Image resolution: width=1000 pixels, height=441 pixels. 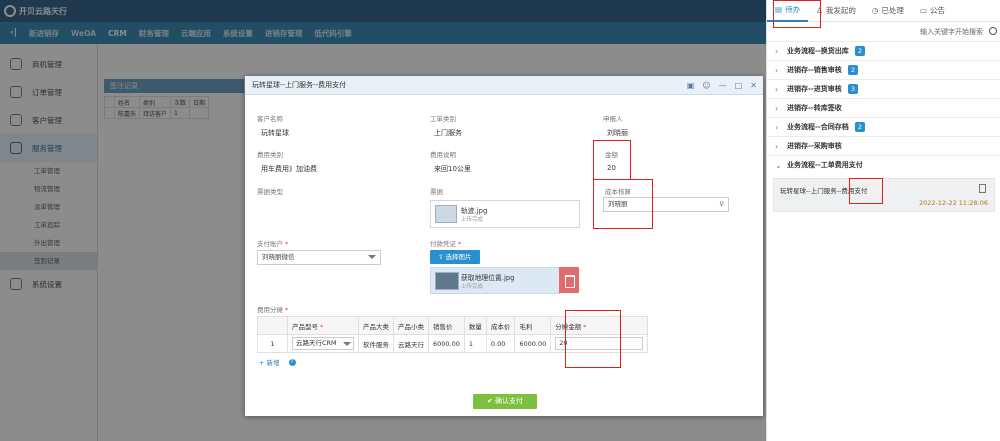 I want to click on confirm-payment-button: ✔ 确认支付, so click(x=505, y=401).